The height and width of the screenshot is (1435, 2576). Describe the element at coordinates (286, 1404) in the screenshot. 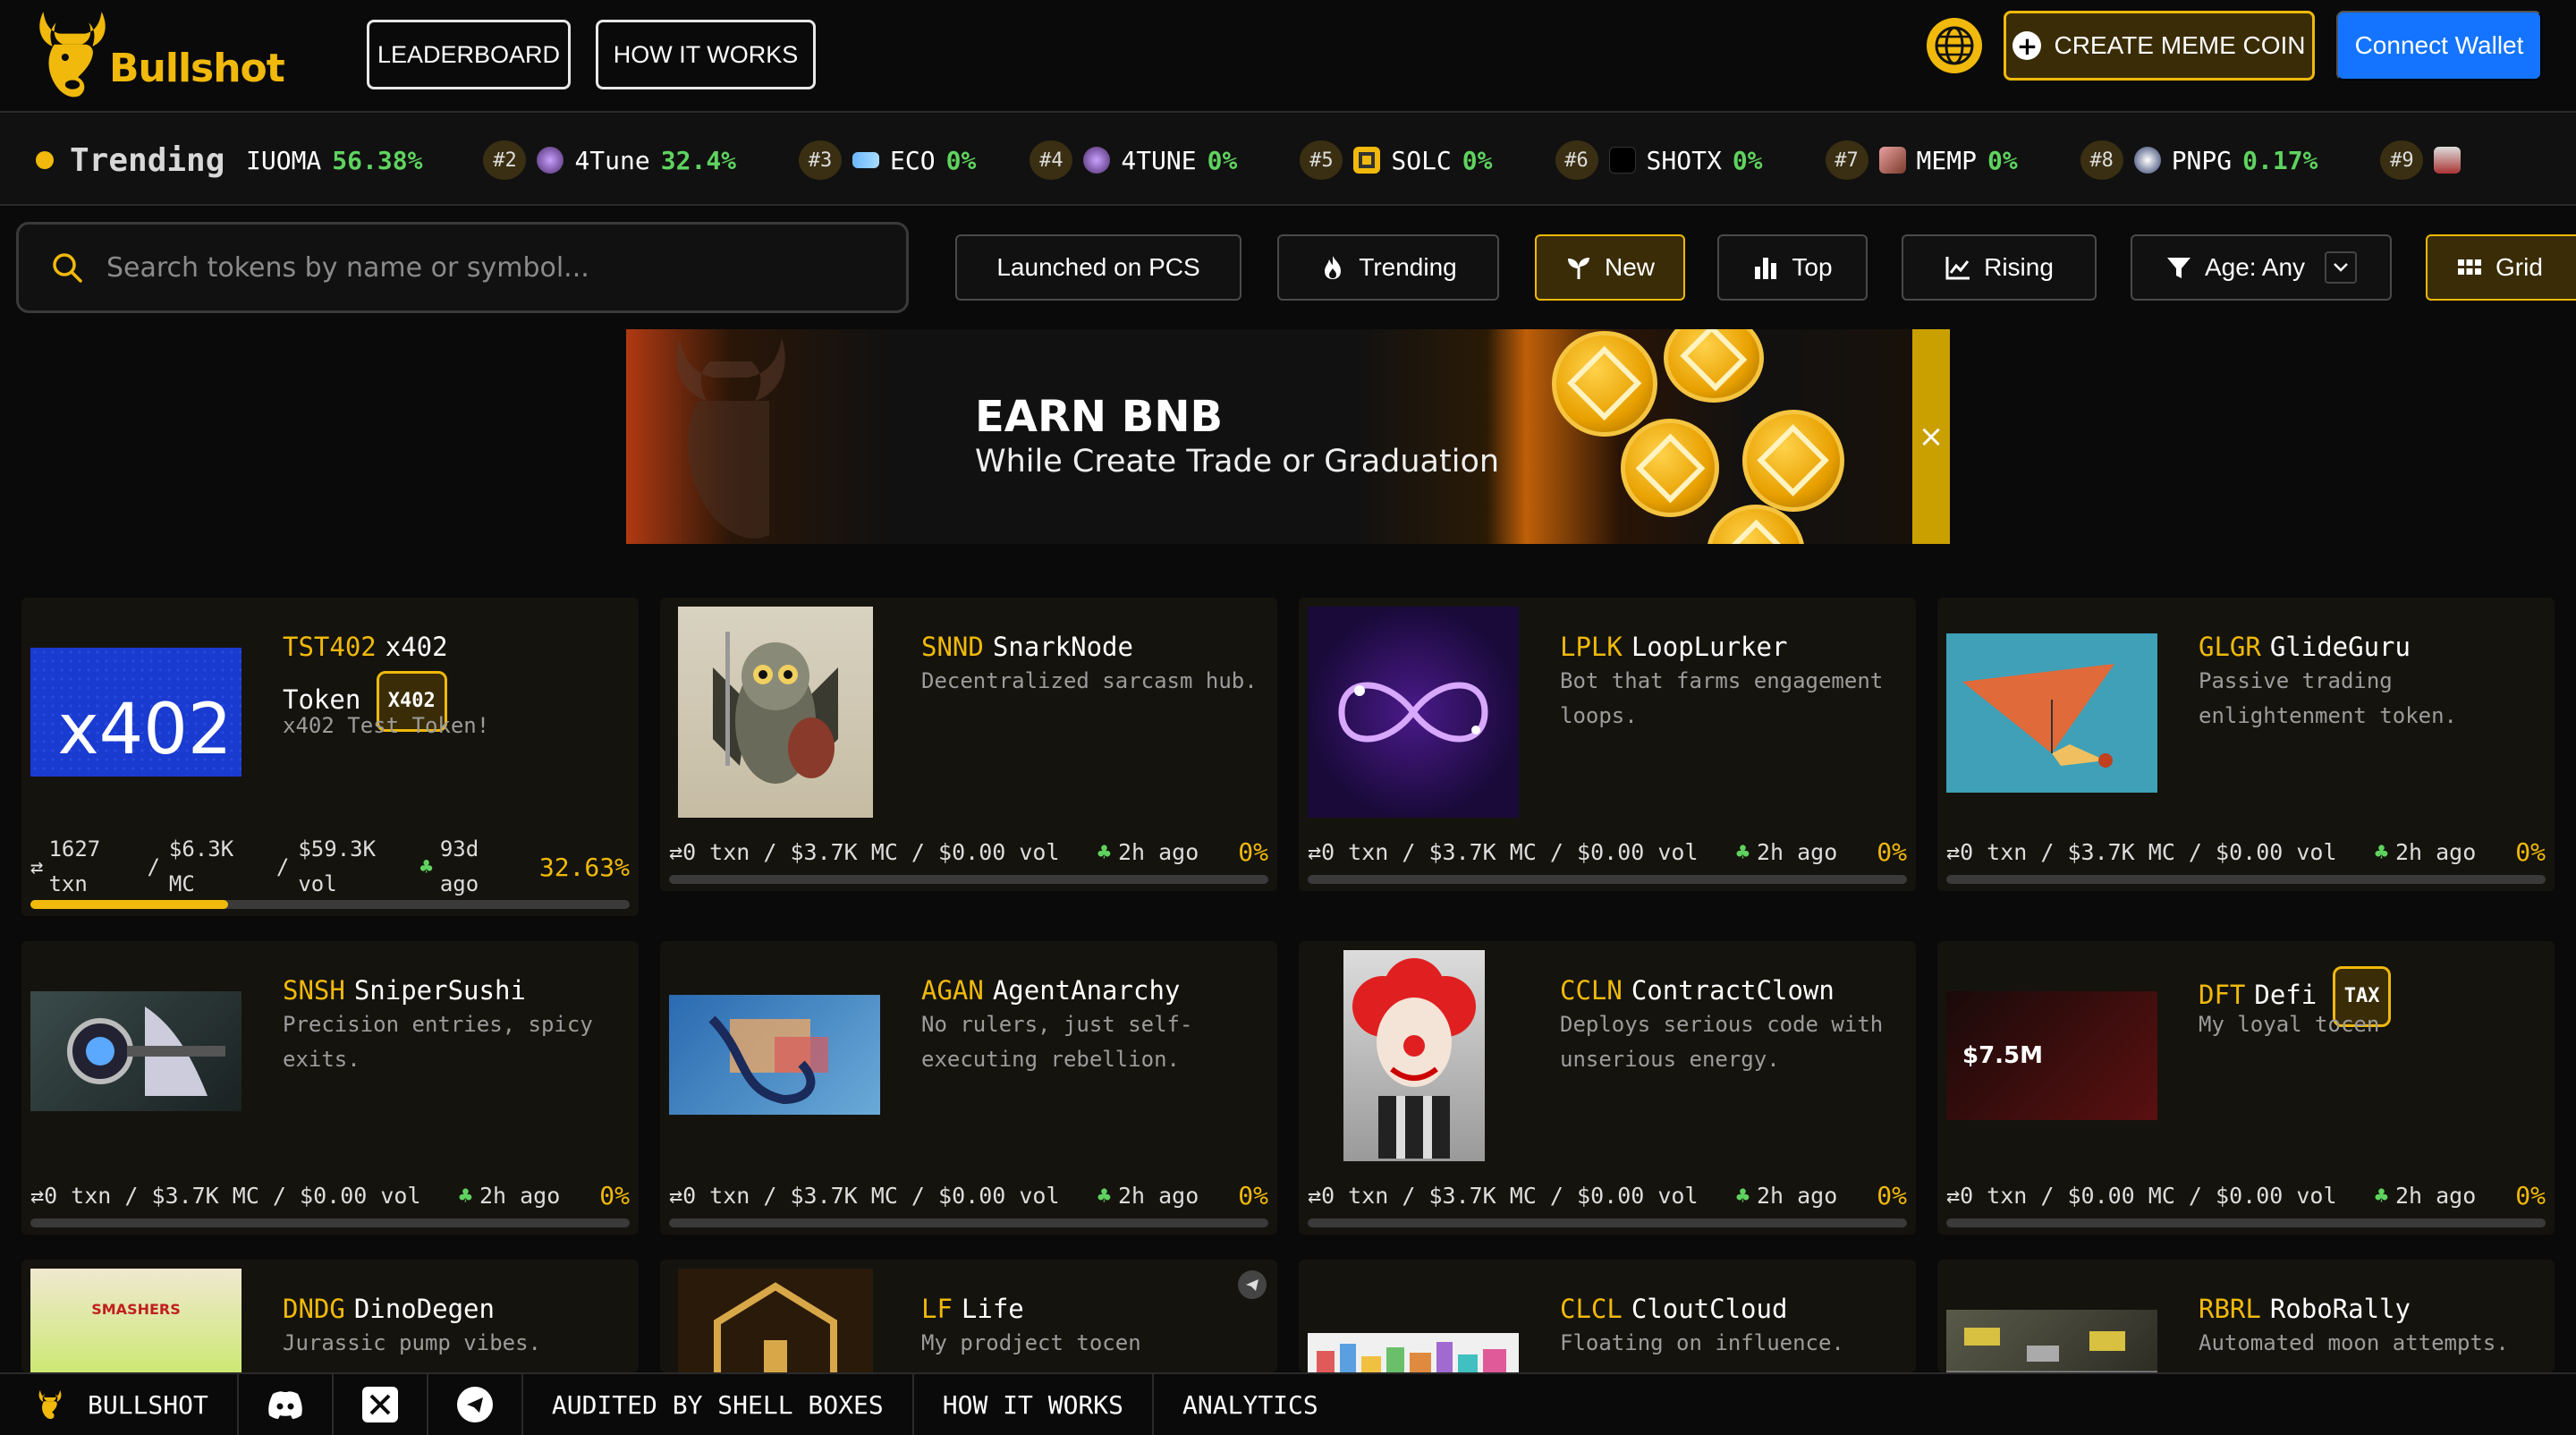

I see `discord-link` at that location.